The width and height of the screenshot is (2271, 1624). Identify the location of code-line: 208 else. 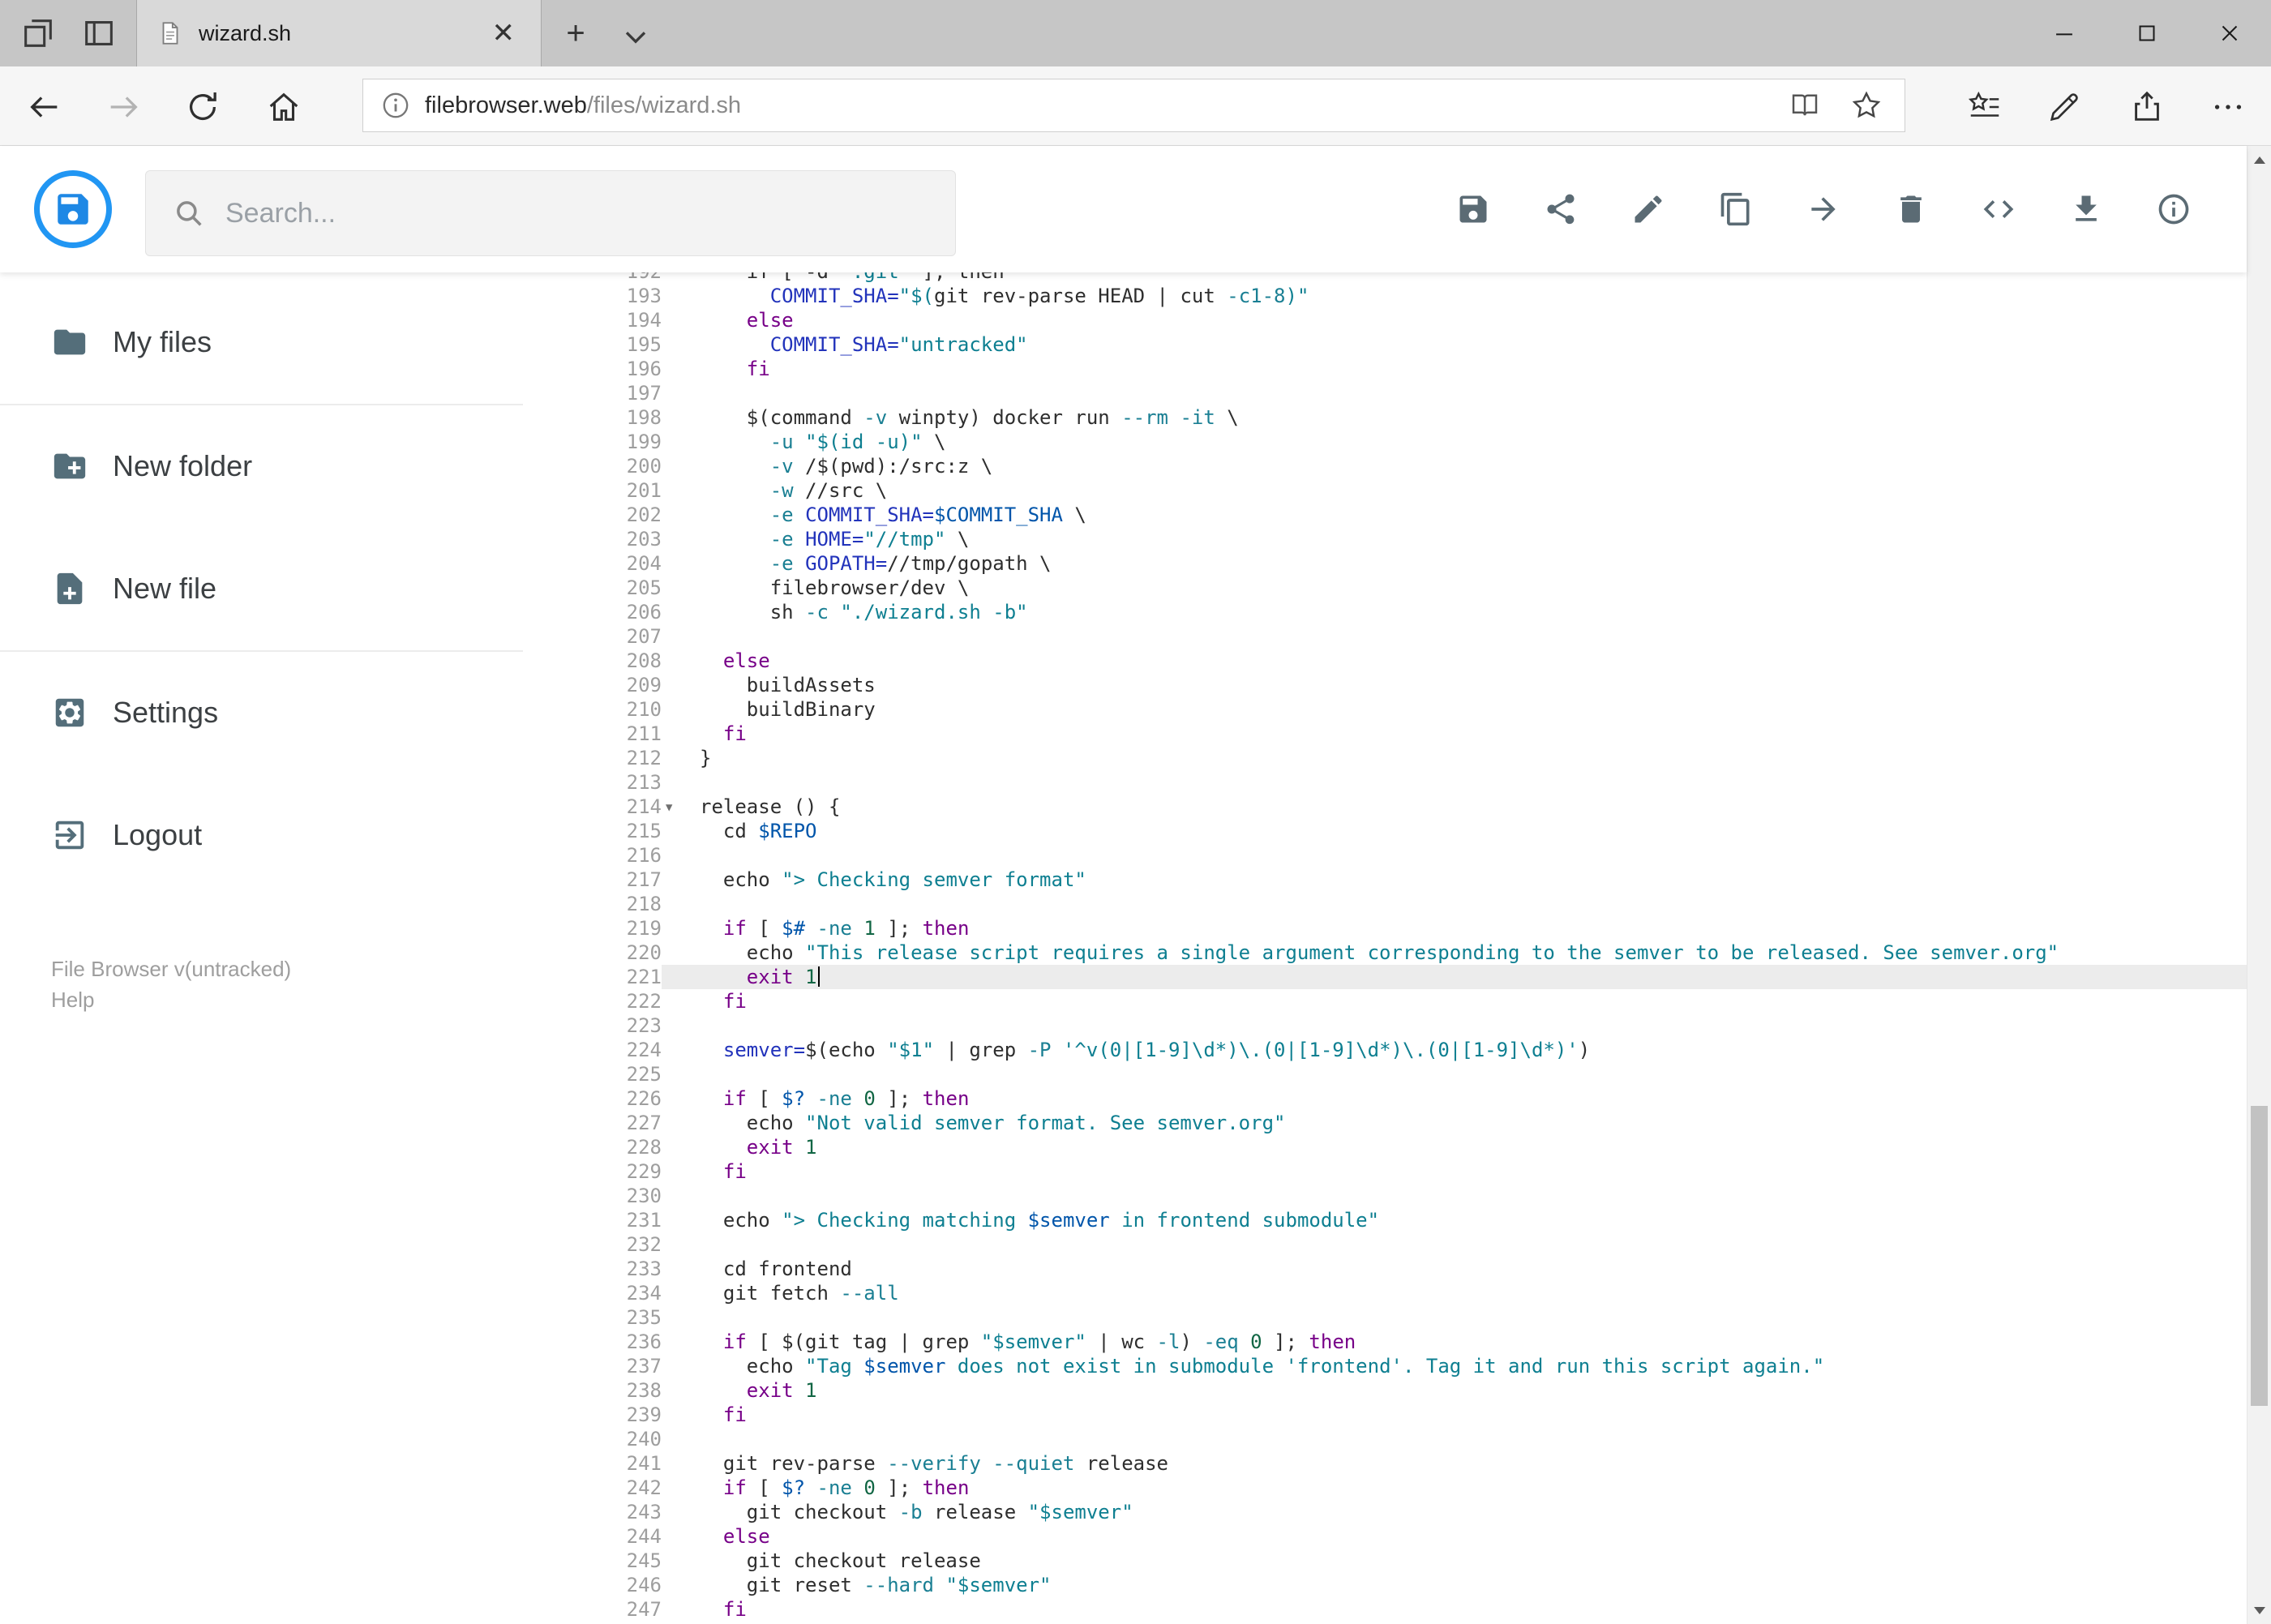
(1385, 661).